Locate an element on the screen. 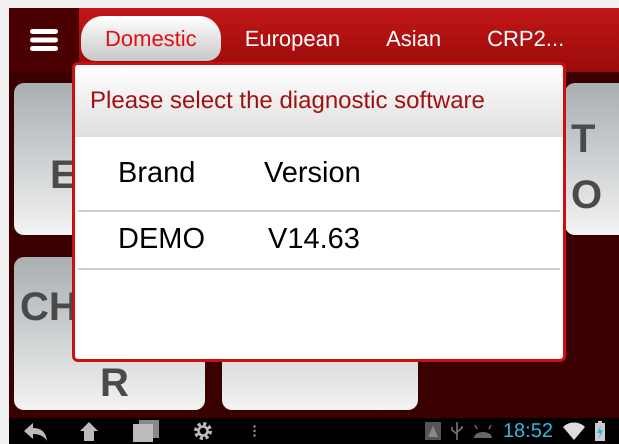 The image size is (619, 444). tile-label: O is located at coordinates (586, 195).